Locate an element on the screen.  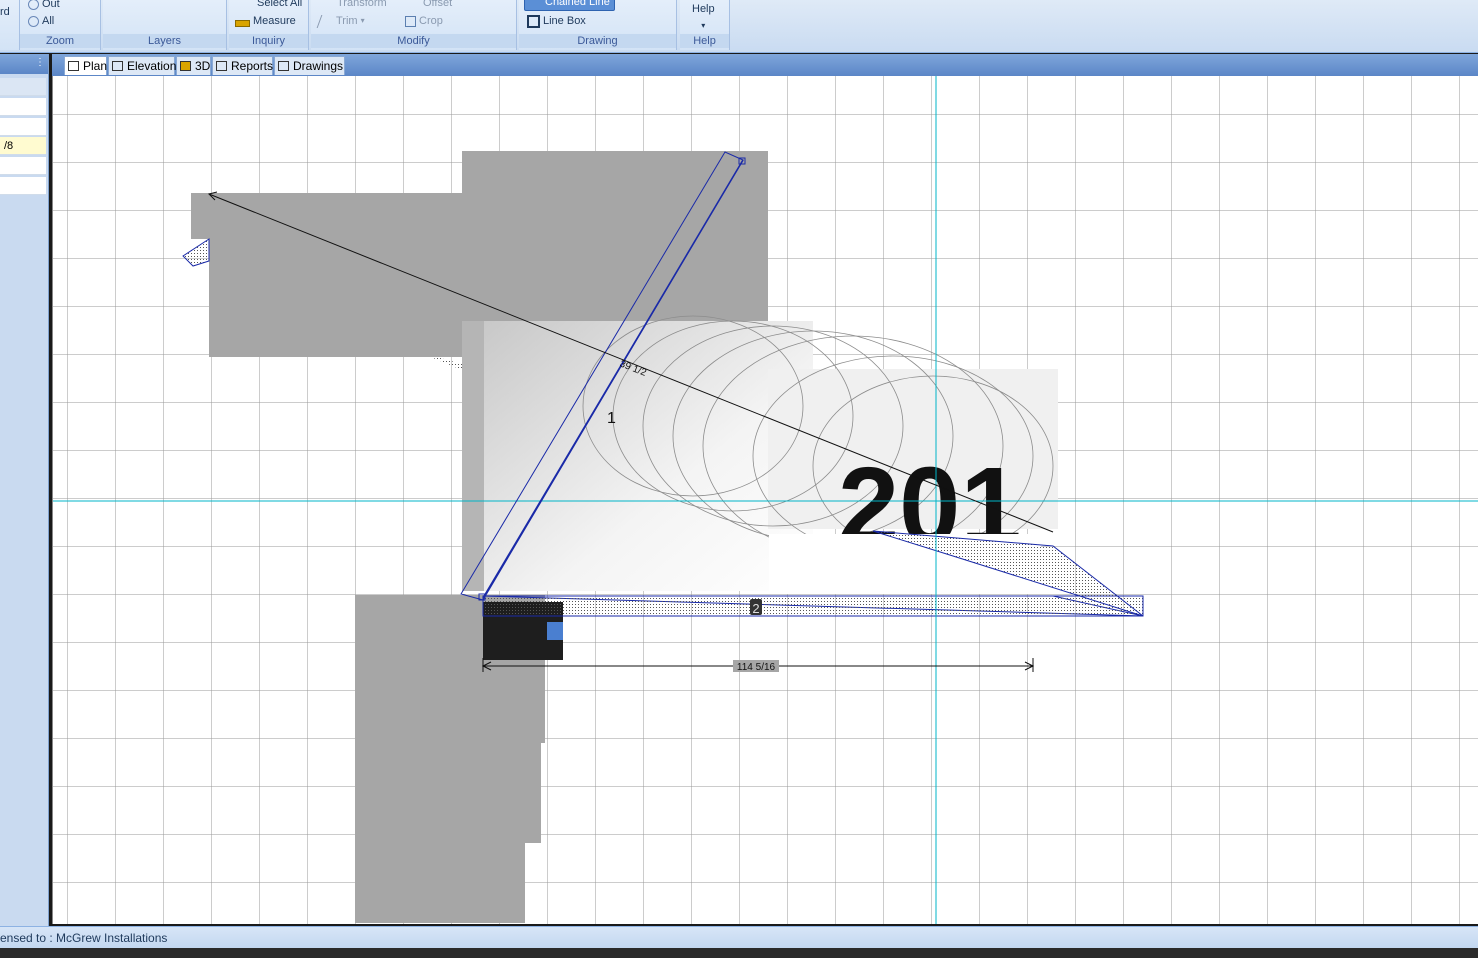
ribbon-group-drawing: Chained Line Line Box Drawing is located at coordinates (598, 25).